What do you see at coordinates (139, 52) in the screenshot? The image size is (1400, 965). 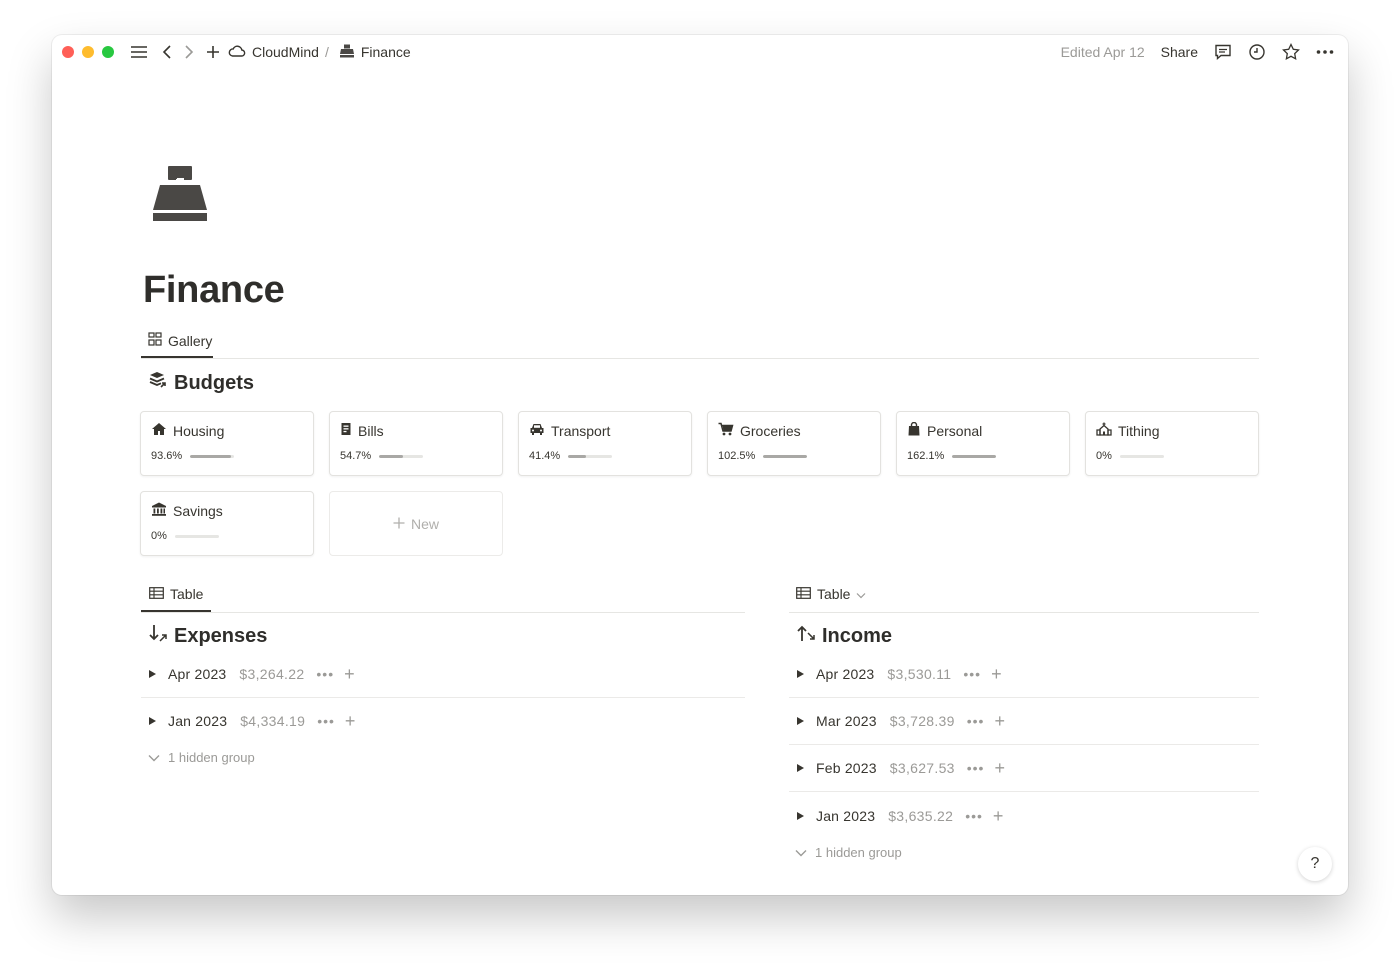 I see `sidebar-menu-icon` at bounding box center [139, 52].